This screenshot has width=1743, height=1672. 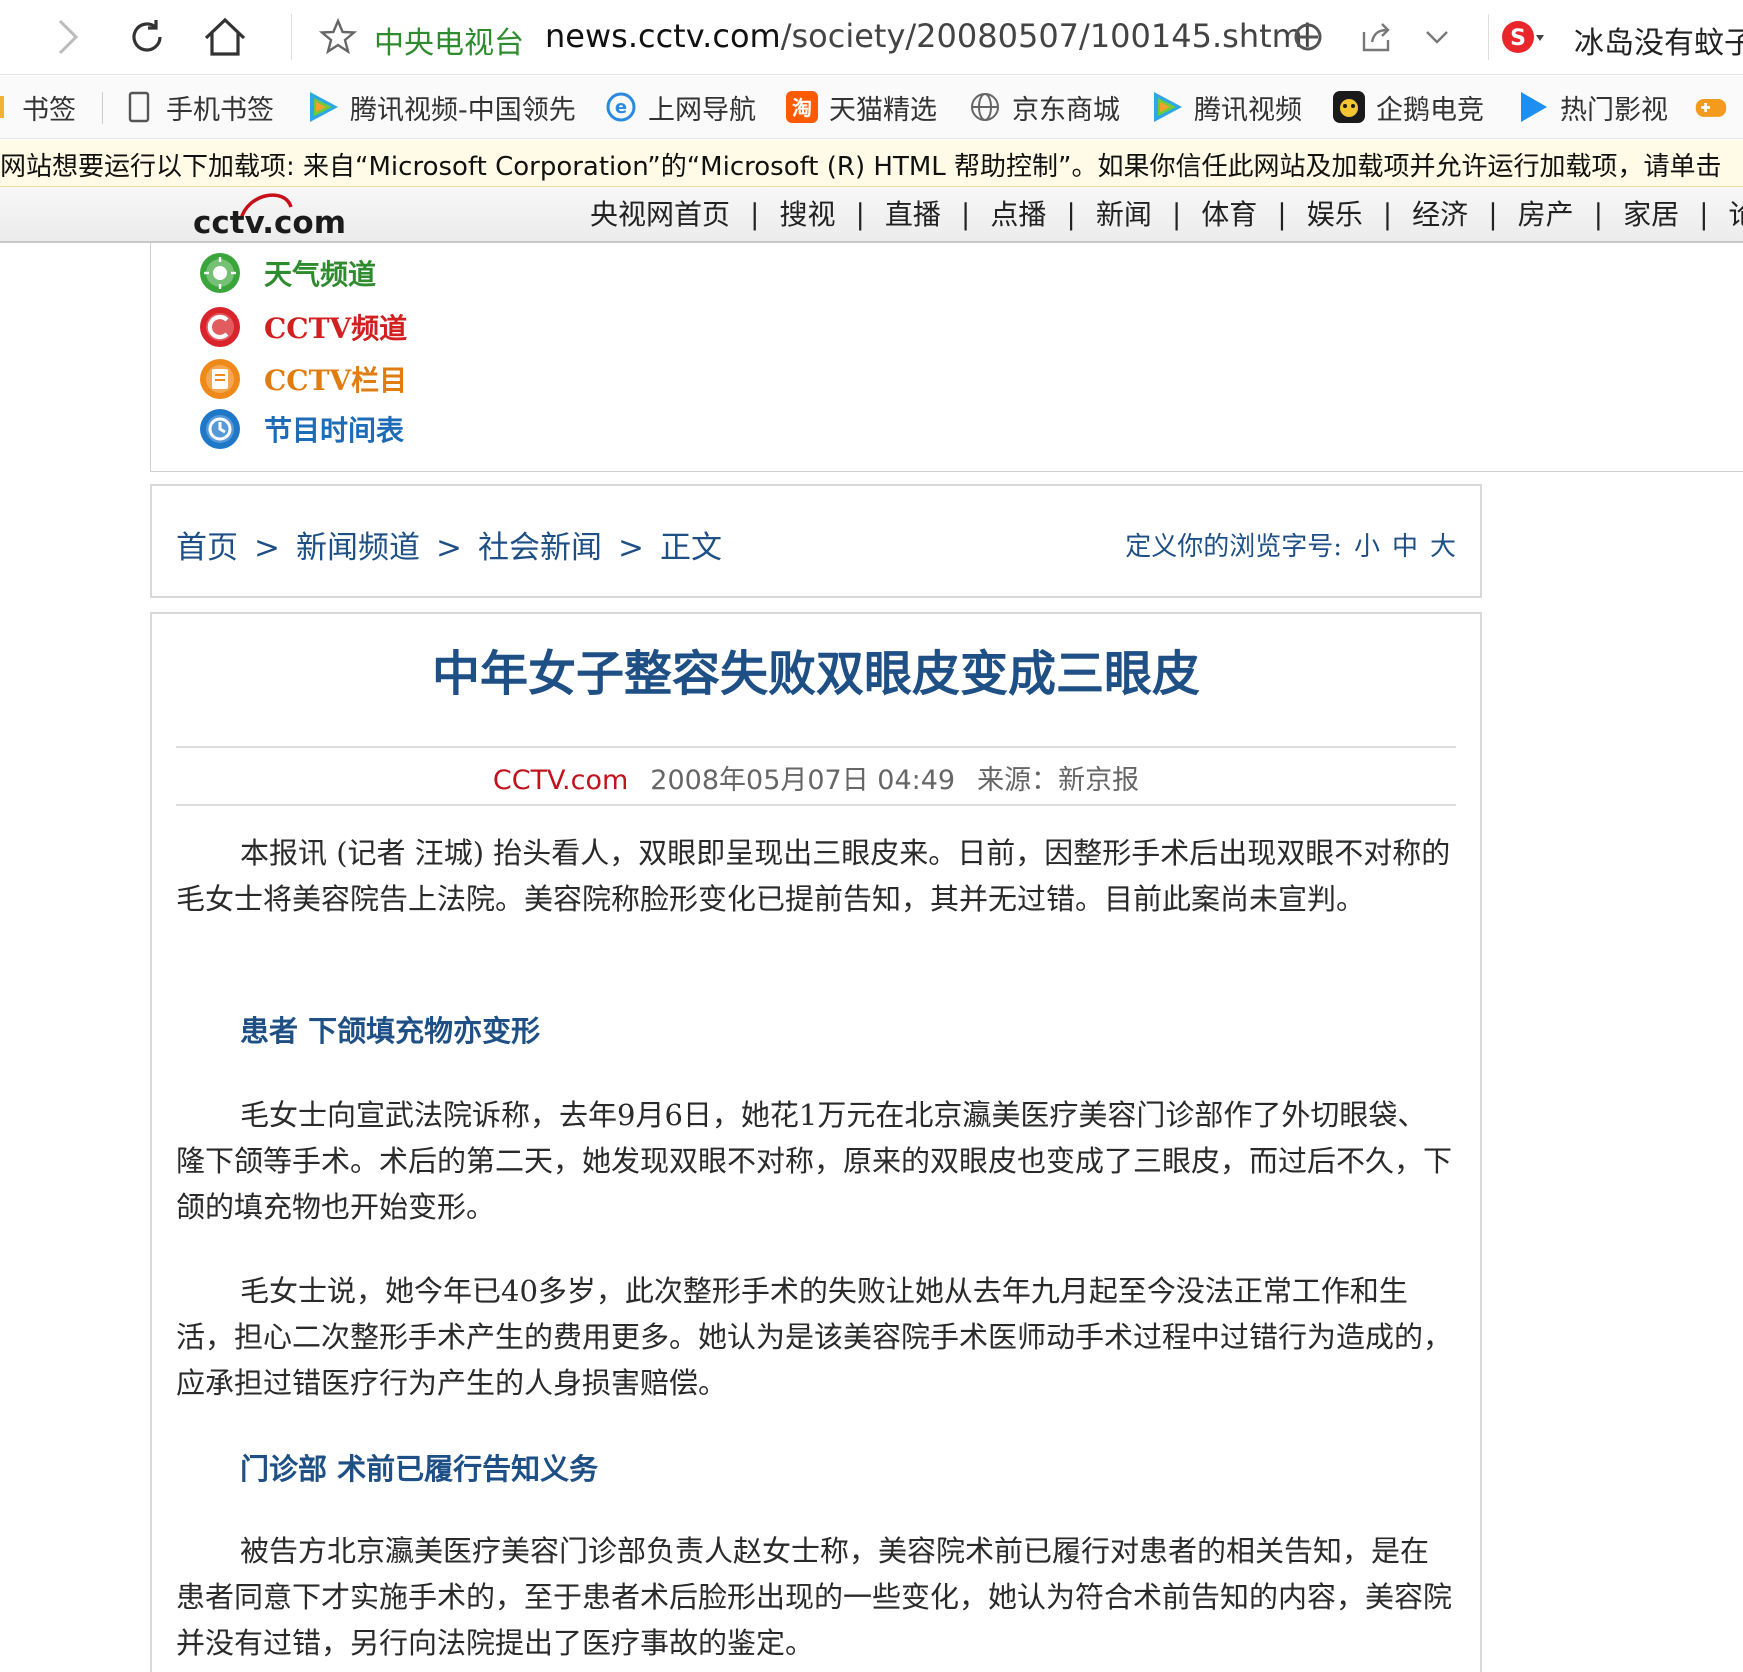 I want to click on bookmark-label: 京东商城, so click(x=1066, y=110).